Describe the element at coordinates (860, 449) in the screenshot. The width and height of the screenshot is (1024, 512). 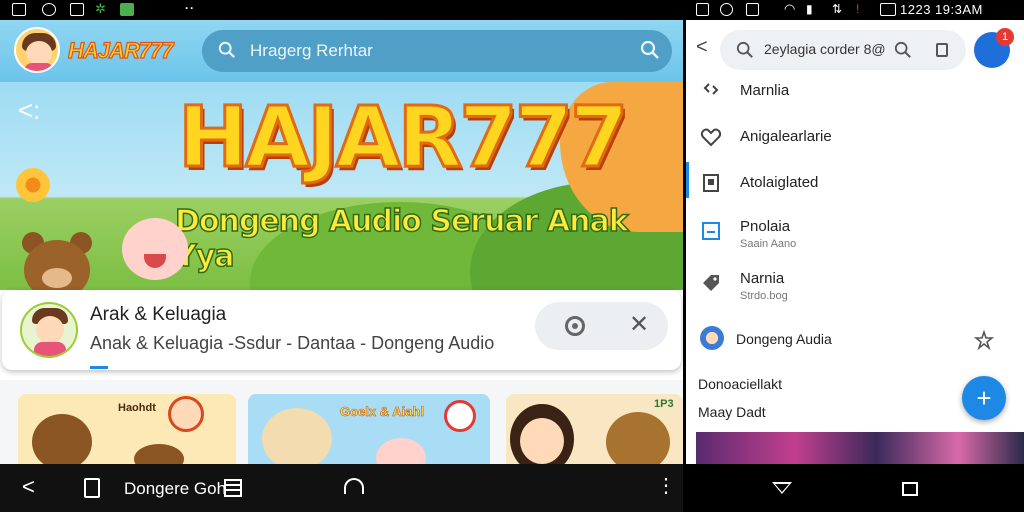
I see `media-preview` at that location.